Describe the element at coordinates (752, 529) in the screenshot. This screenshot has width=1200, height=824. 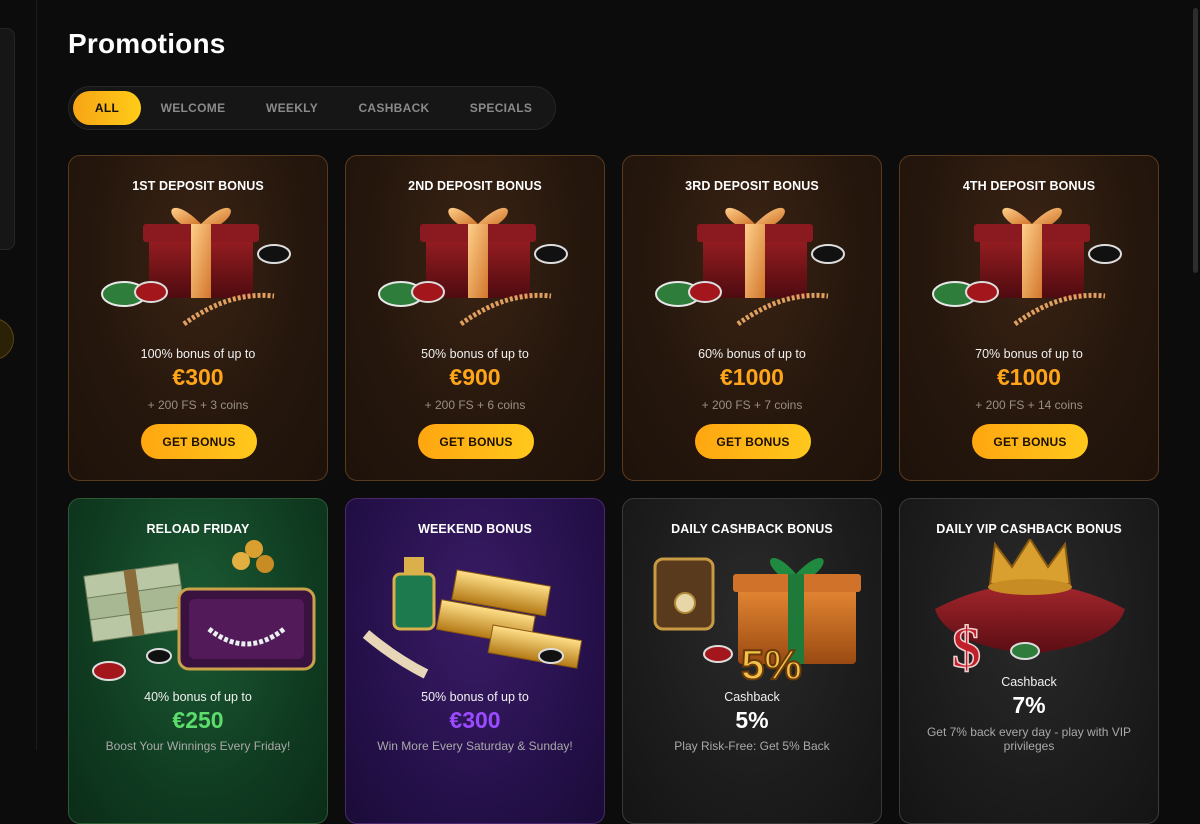
I see `promo-title: DAILY CASHBACK BONUS` at that location.